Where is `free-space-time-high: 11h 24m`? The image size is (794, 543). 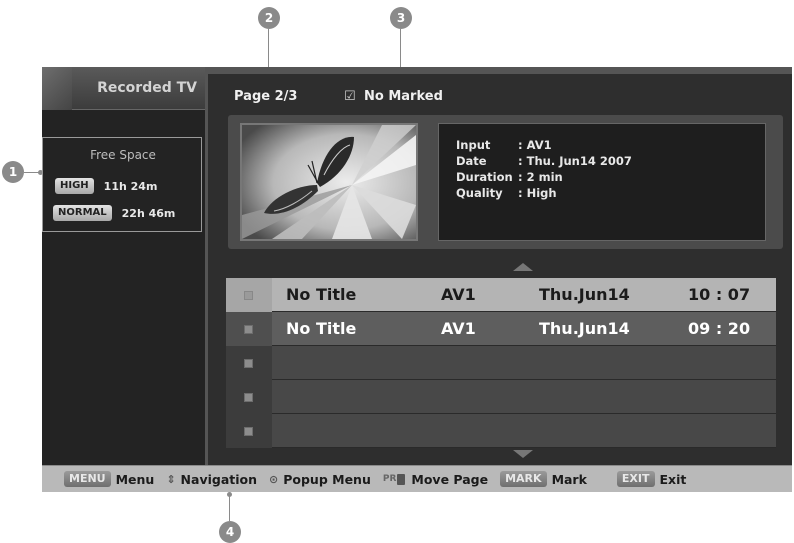 free-space-time-high: 11h 24m is located at coordinates (130, 186).